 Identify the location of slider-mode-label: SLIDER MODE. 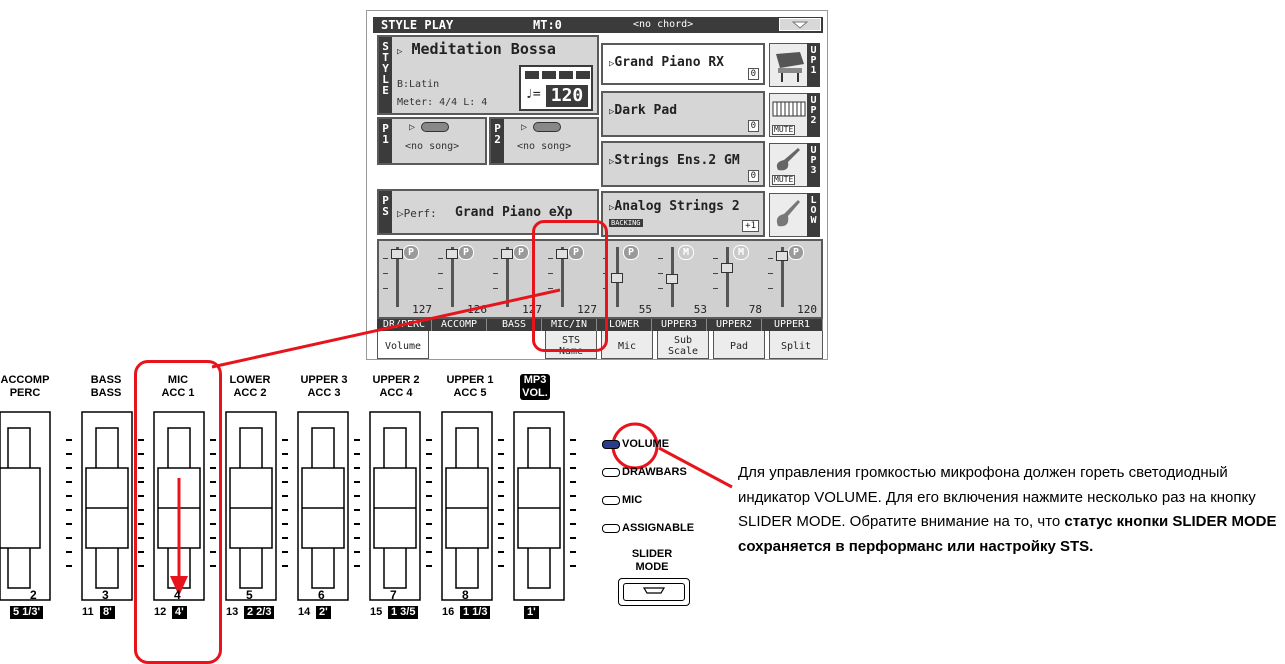
(652, 560).